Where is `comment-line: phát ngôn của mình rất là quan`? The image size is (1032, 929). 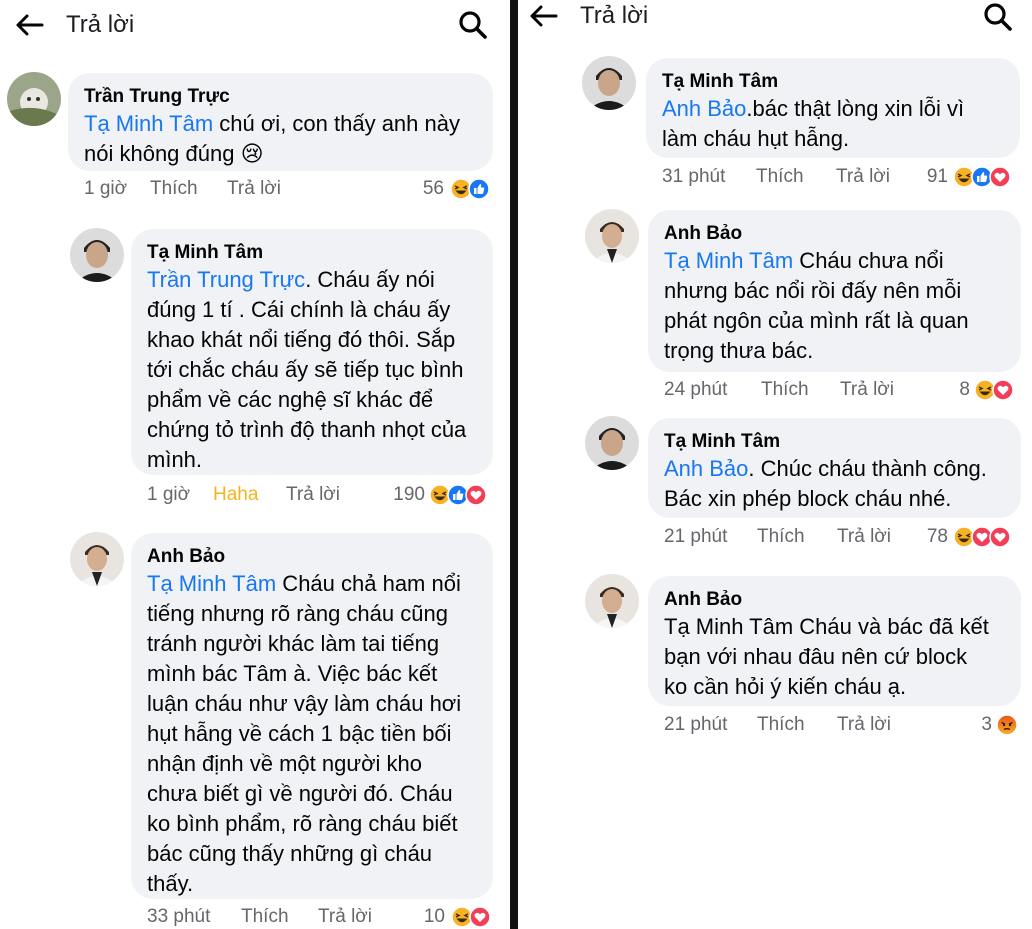
comment-line: phát ngôn của mình rất là quan is located at coordinates (816, 320).